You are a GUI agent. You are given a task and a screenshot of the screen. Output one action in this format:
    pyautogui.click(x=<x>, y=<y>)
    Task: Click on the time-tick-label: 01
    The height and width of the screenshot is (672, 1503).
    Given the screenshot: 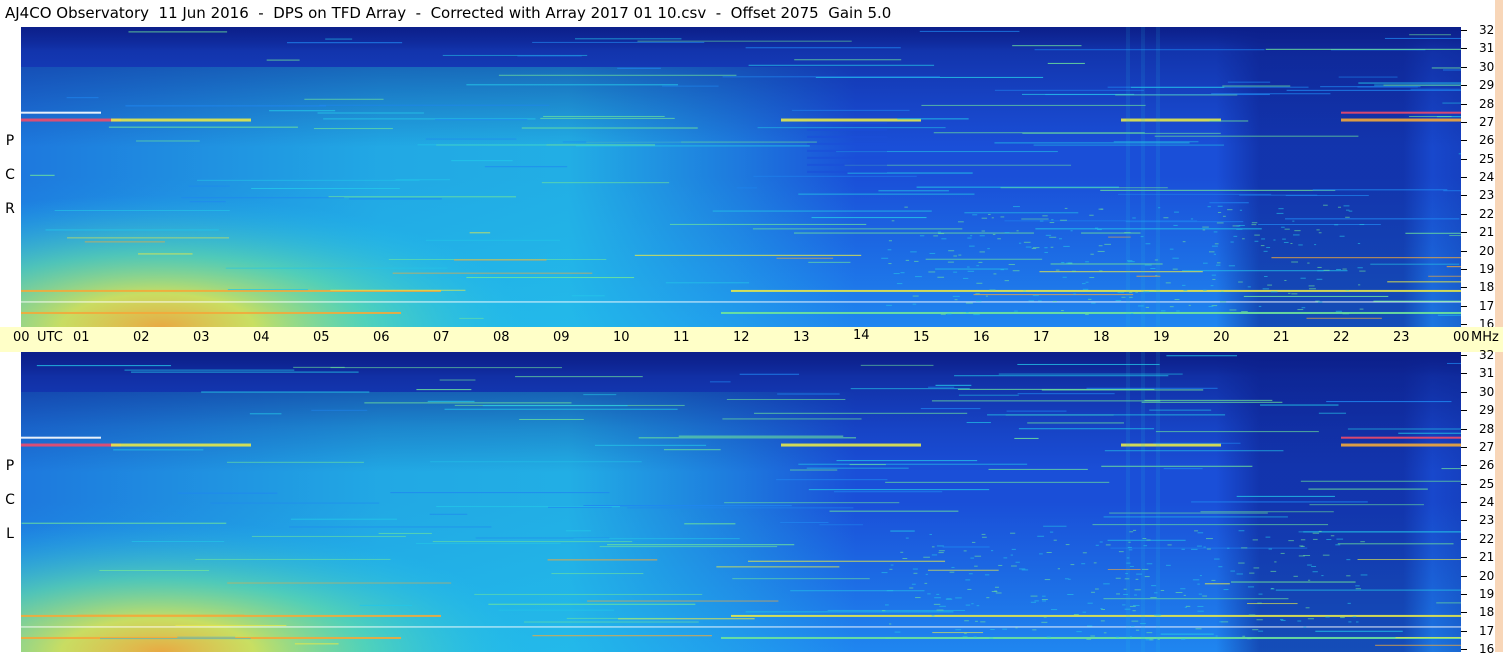 What is the action you would take?
    pyautogui.click(x=81, y=337)
    